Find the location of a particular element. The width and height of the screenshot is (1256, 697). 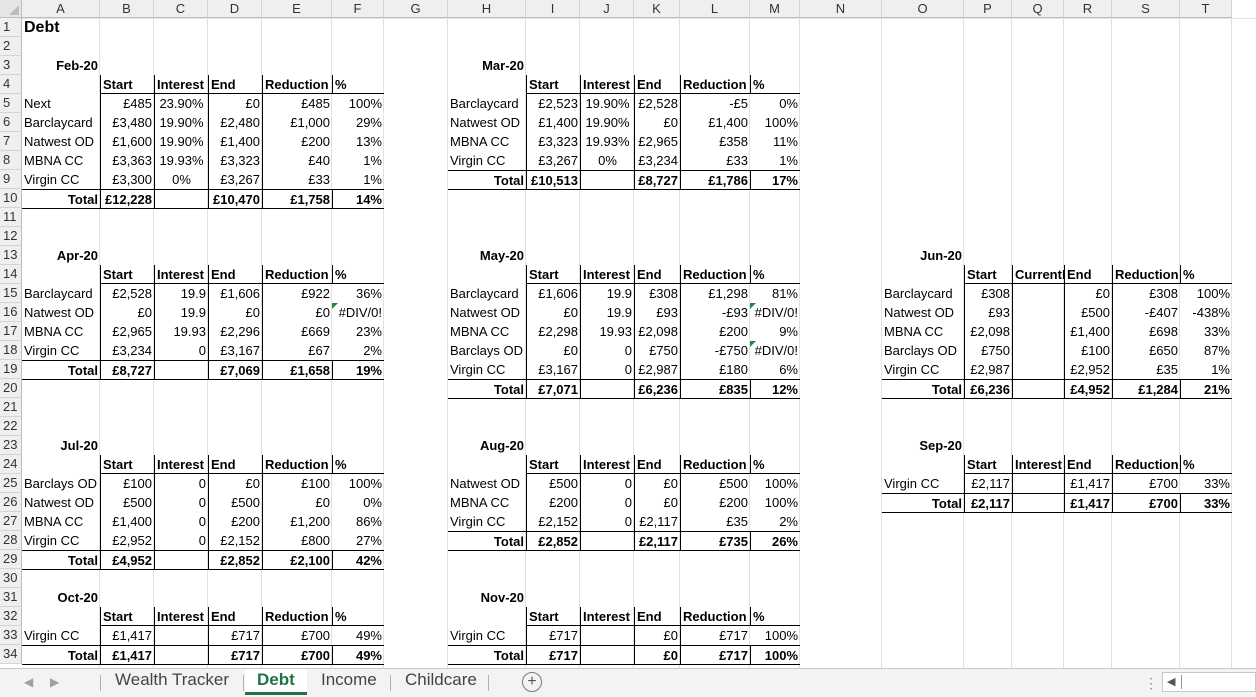

column-header: T is located at coordinates (1206, 9).